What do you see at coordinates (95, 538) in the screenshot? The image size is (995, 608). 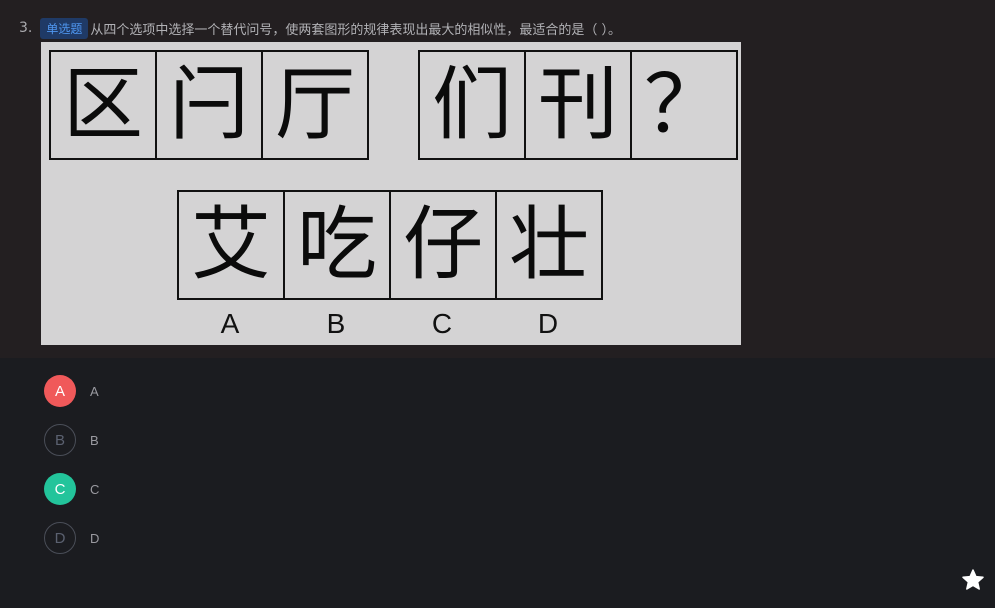 I see `answer-label: D` at bounding box center [95, 538].